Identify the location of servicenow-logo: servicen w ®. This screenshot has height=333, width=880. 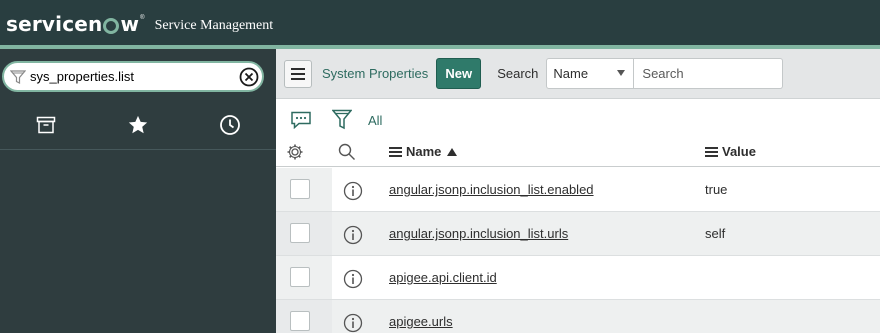
(75, 24).